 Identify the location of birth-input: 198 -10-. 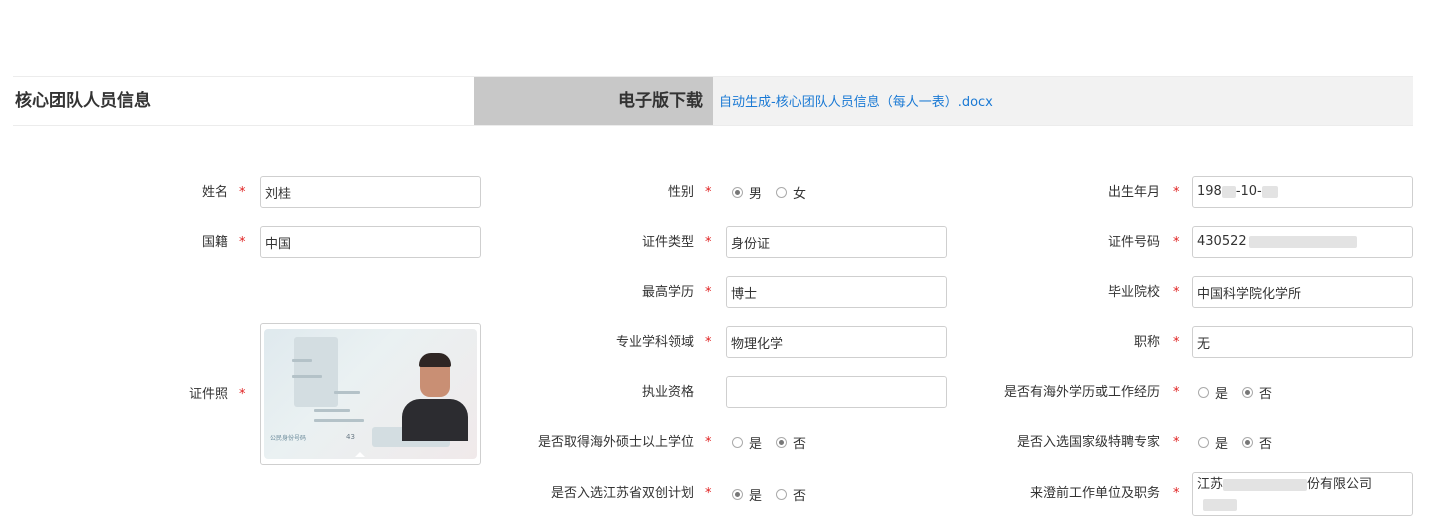
(1302, 192).